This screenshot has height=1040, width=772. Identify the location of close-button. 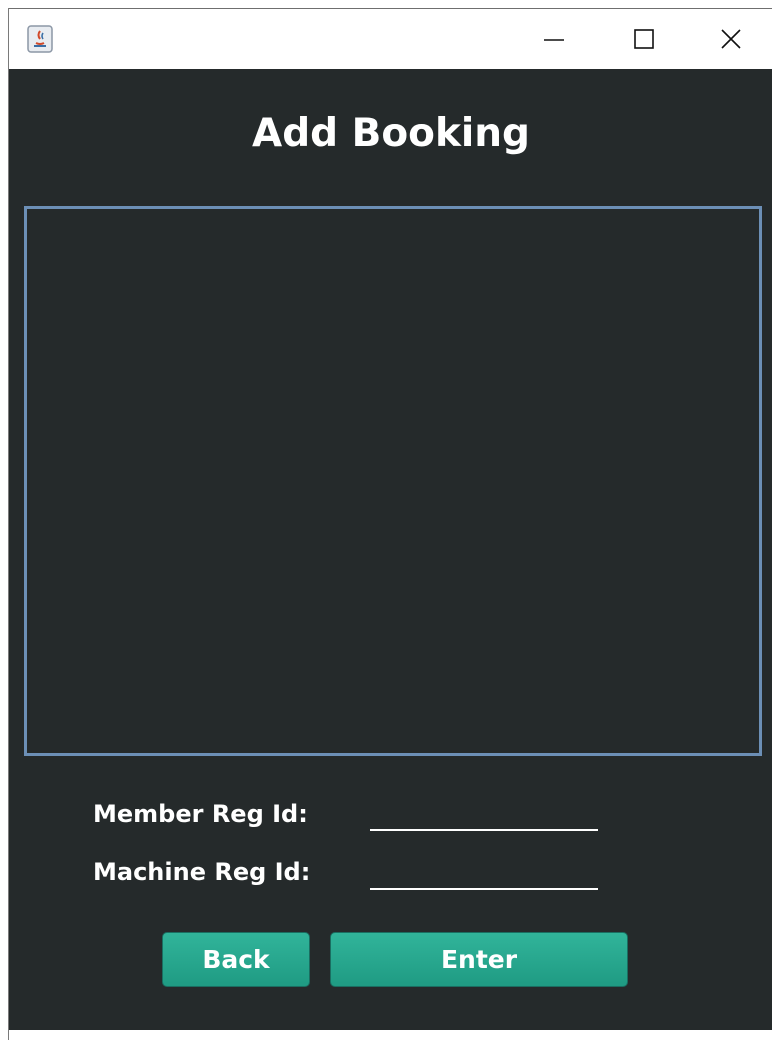
(730, 39).